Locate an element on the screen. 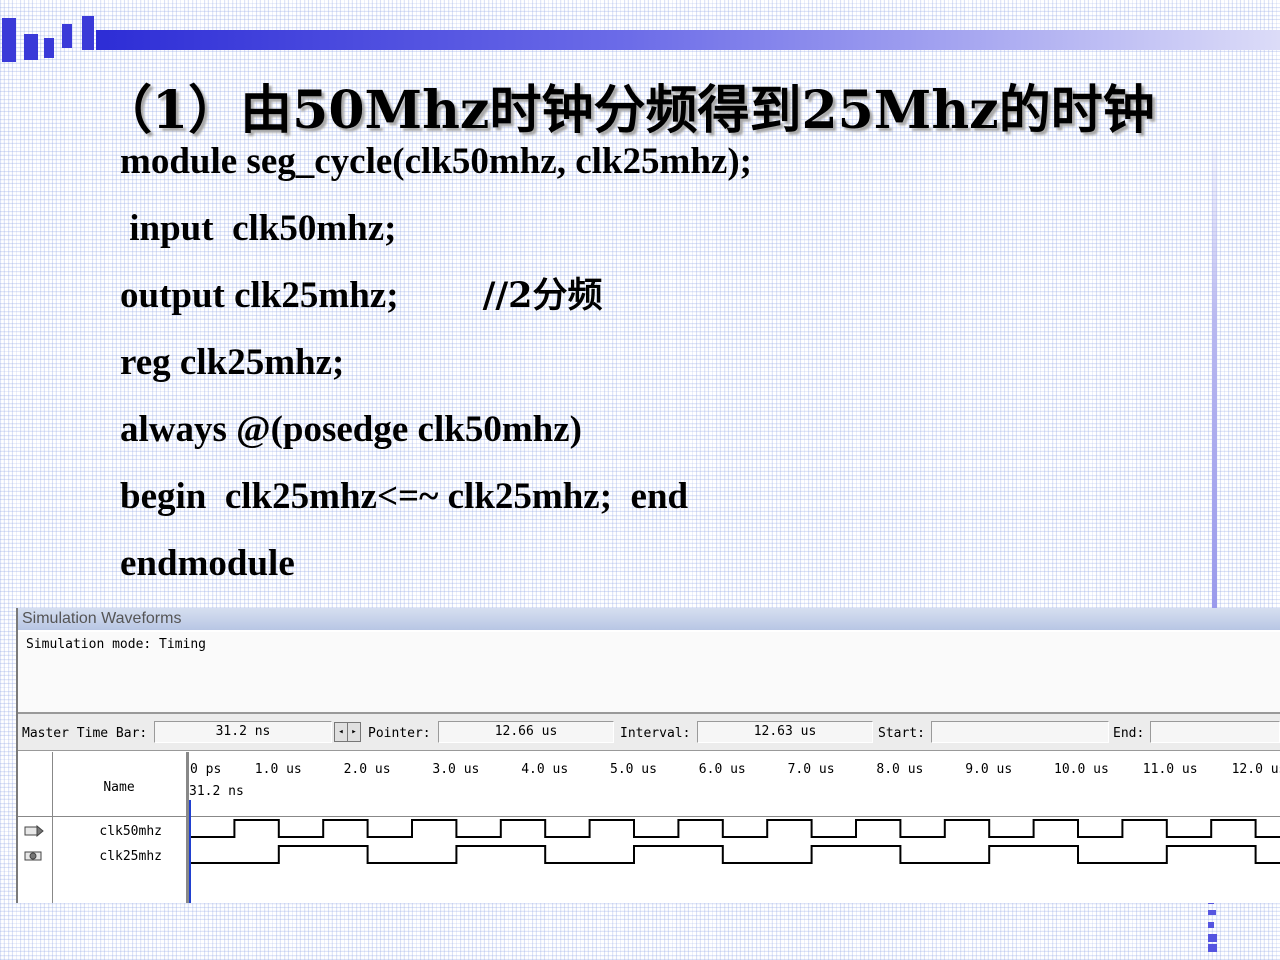  code-line: reg clk25mhz; is located at coordinates (436, 370).